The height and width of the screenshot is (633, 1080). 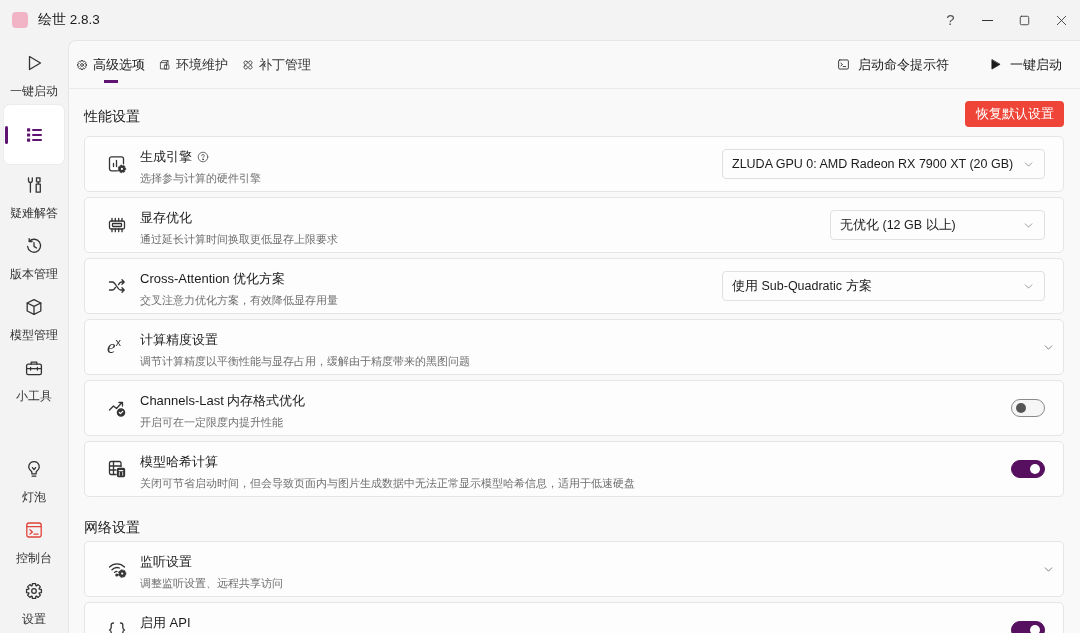 I want to click on sidebar-item: 疑难解答, so click(x=34, y=195).